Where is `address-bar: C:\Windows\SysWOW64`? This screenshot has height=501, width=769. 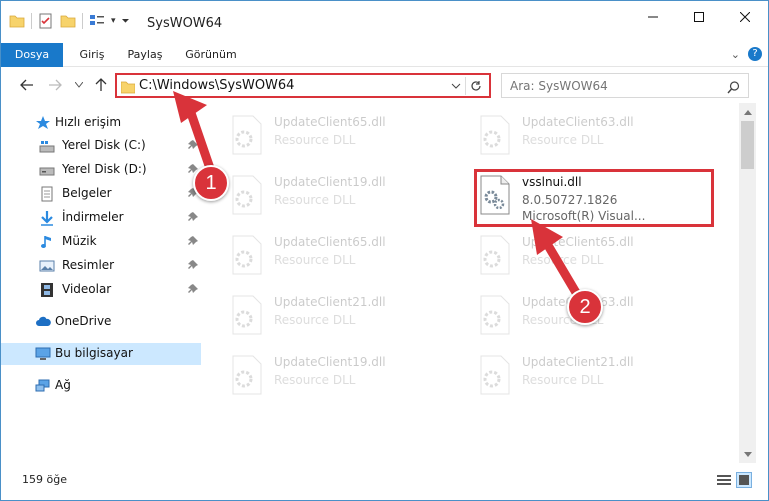
address-bar: C:\Windows\SysWOW64 is located at coordinates (303, 85).